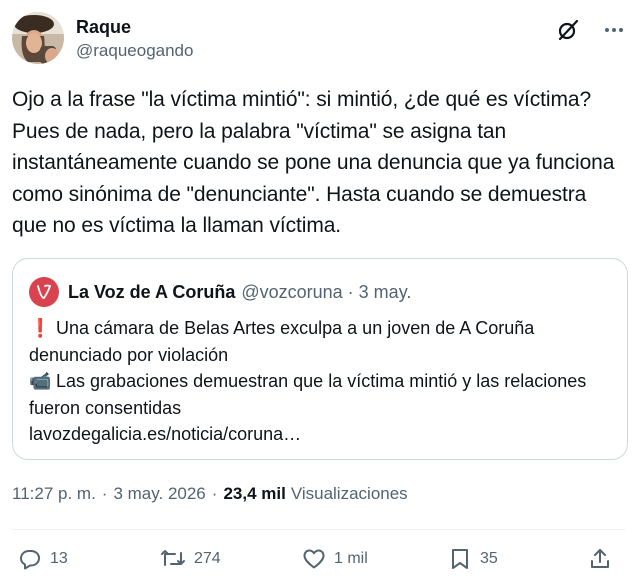  I want to click on tweet-time: 11:27 p. m., so click(54, 494).